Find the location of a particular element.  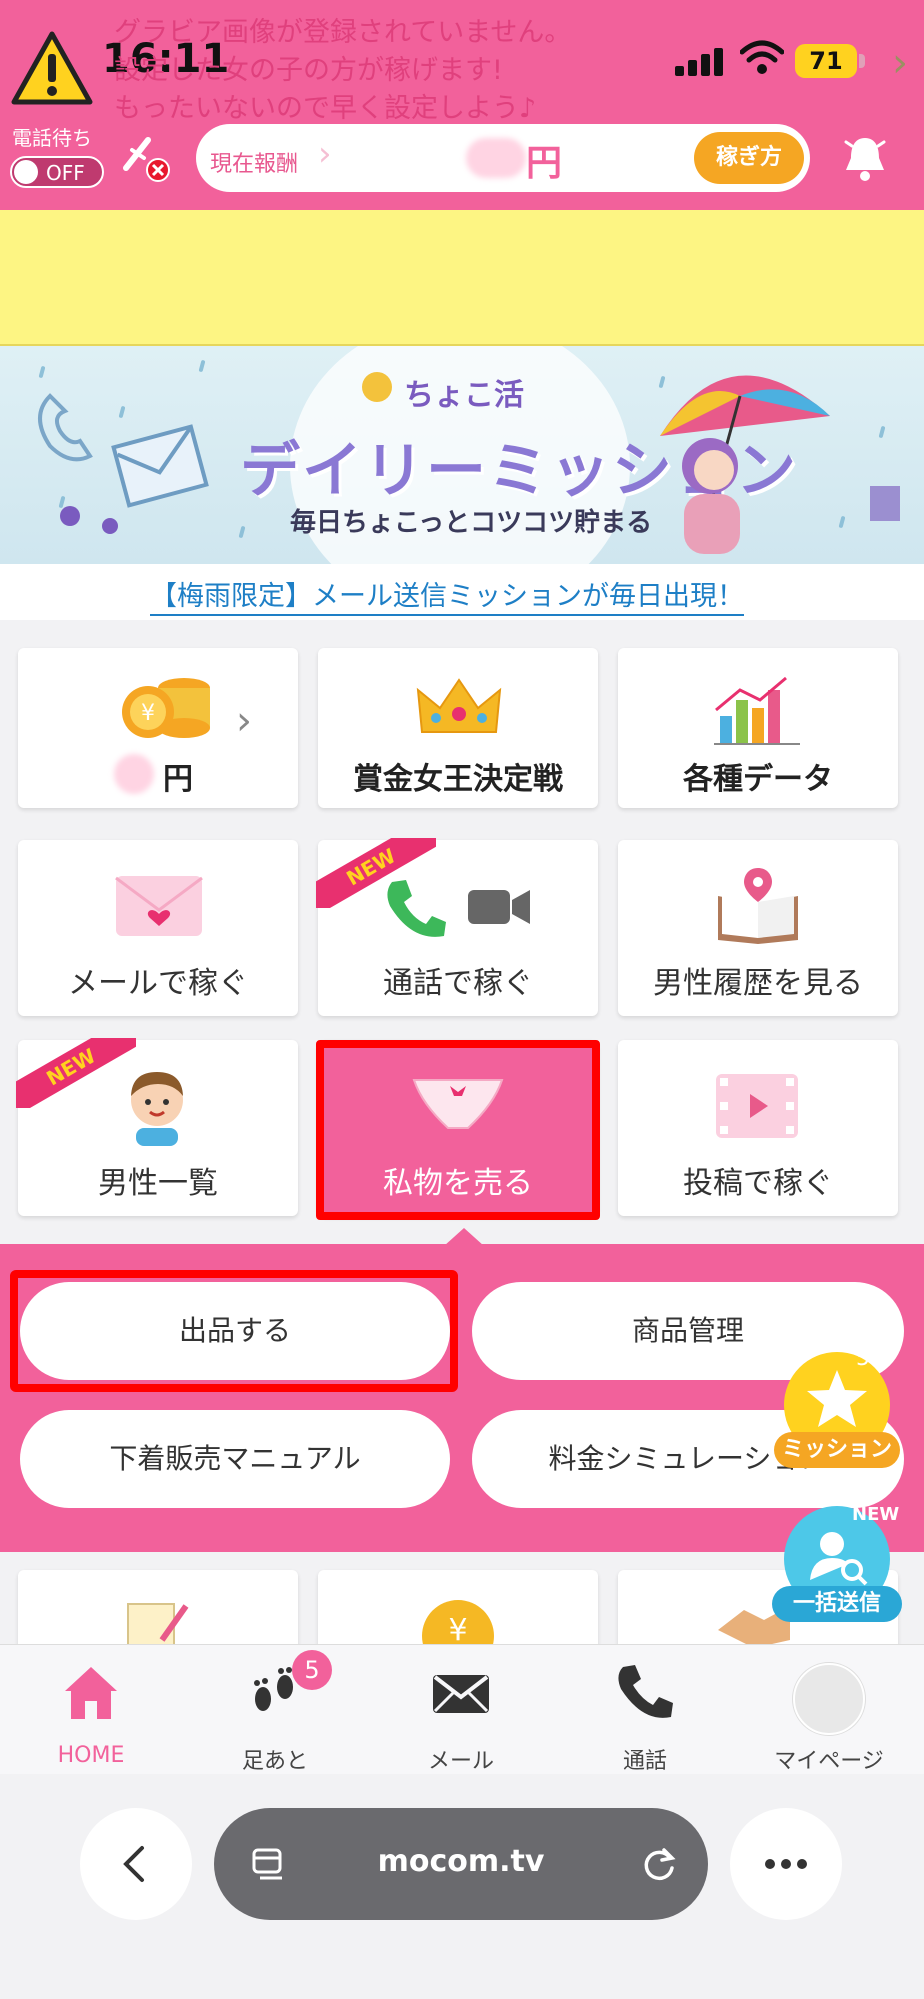

tile-male-history: 男性履歴を見る is located at coordinates (758, 928).